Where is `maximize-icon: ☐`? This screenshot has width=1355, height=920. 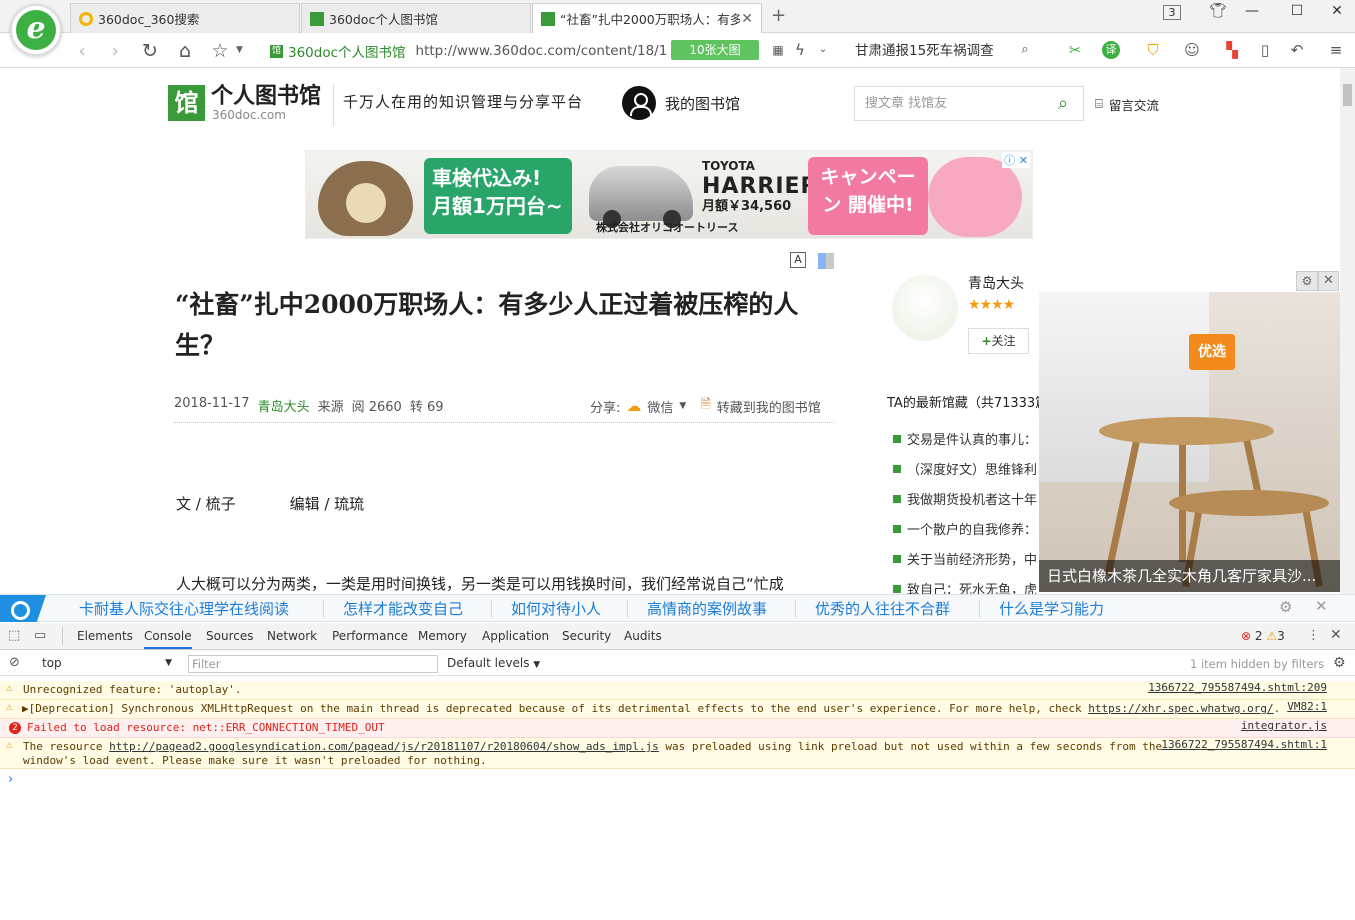 maximize-icon: ☐ is located at coordinates (1297, 13).